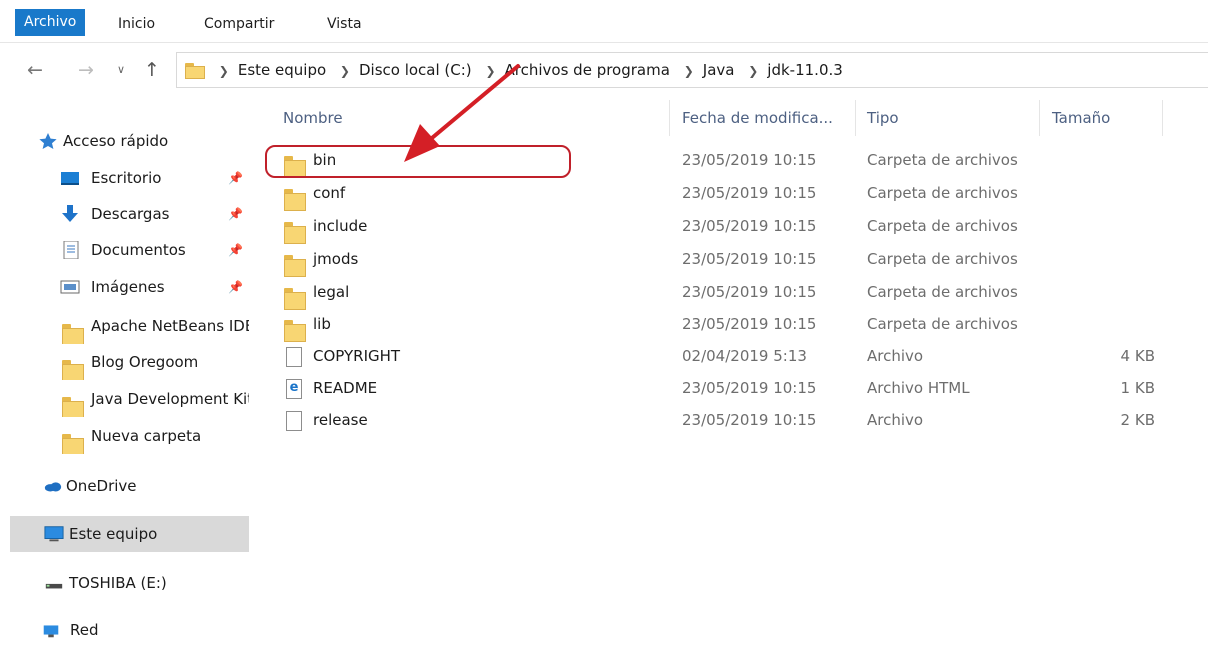  I want to click on back-arrow-icon: ←, so click(35, 70).